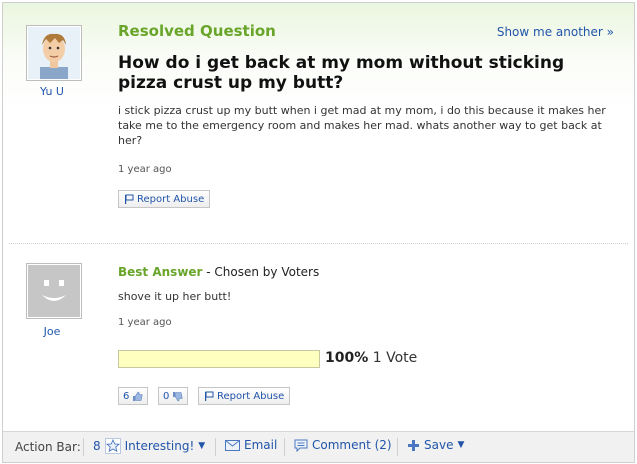 Image resolution: width=637 pixels, height=464 pixels. I want to click on vote-bar, so click(219, 359).